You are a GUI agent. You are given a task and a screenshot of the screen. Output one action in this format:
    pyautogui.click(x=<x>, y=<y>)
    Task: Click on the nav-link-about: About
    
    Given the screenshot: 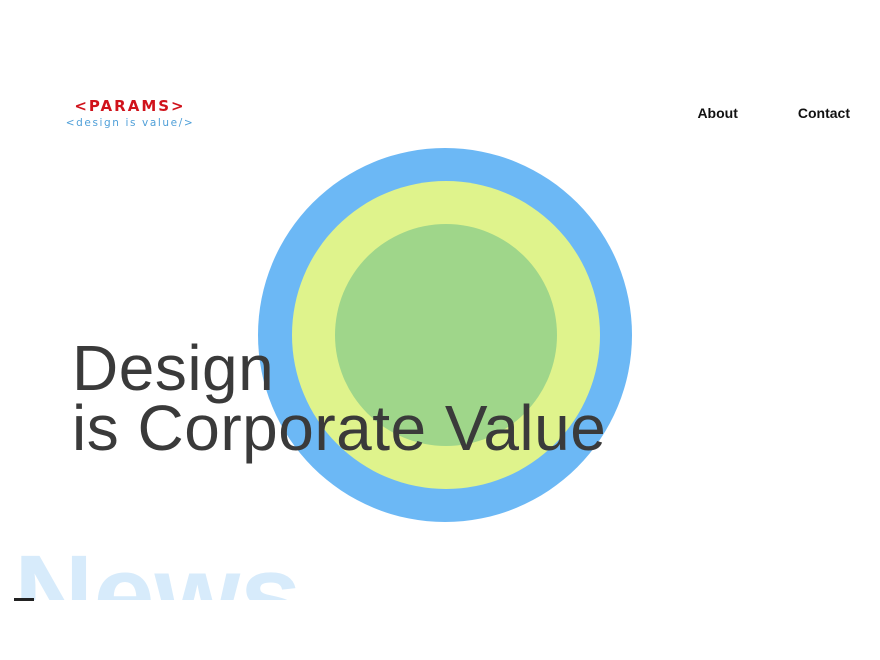 What is the action you would take?
    pyautogui.click(x=717, y=113)
    